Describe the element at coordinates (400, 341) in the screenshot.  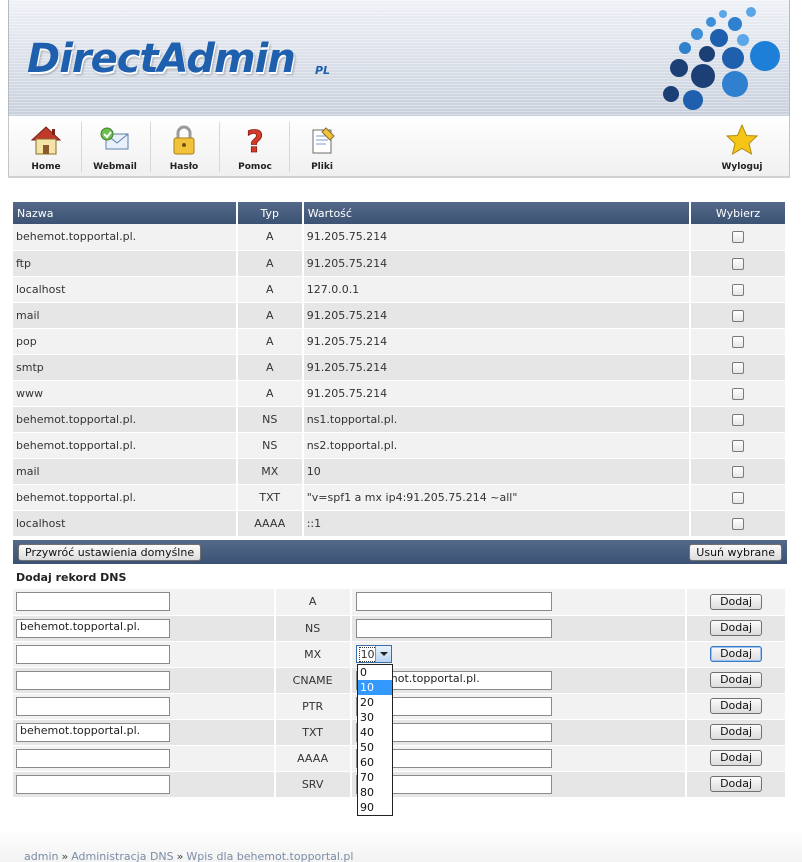
I see `table-row: pop A 91.205.75.214` at that location.